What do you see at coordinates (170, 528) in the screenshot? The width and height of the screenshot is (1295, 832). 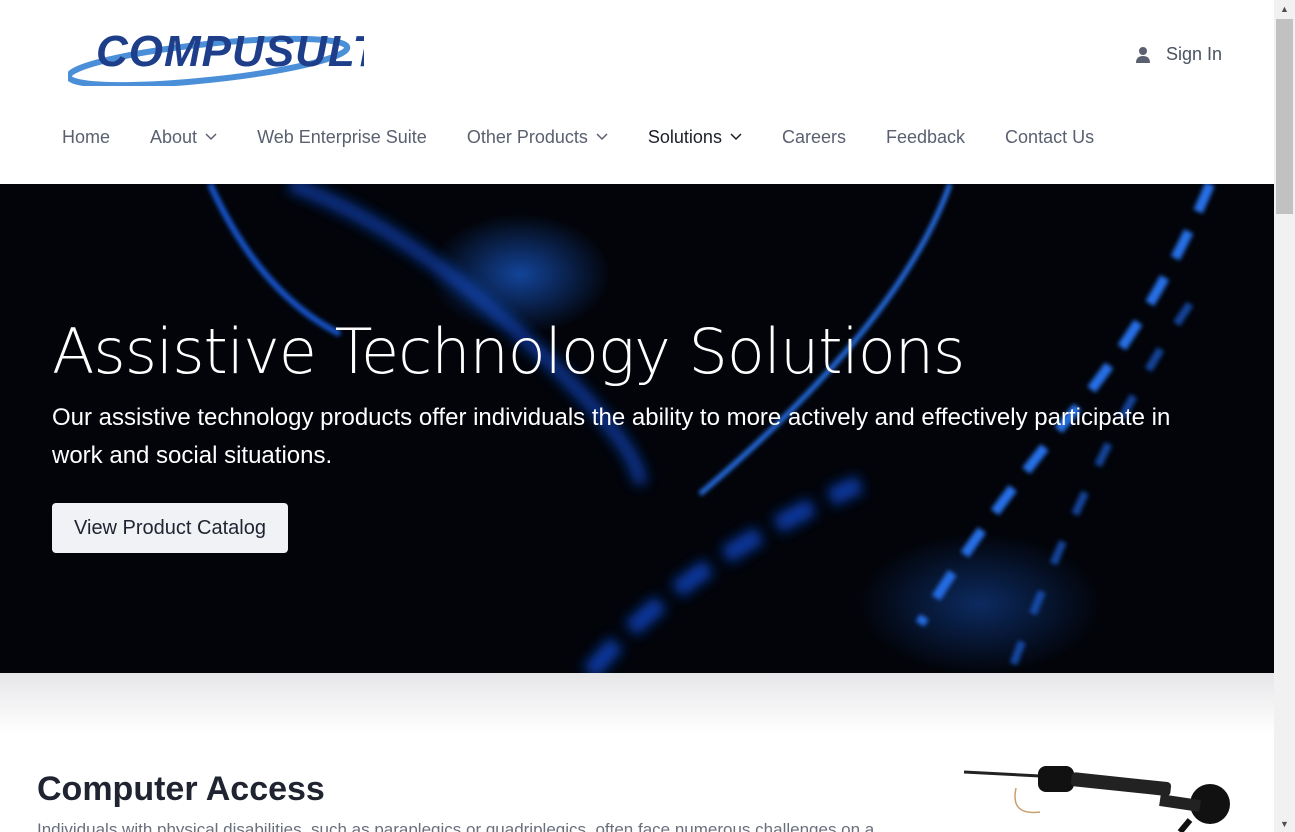 I see `view-product-catalog-button: View Product Catalog` at bounding box center [170, 528].